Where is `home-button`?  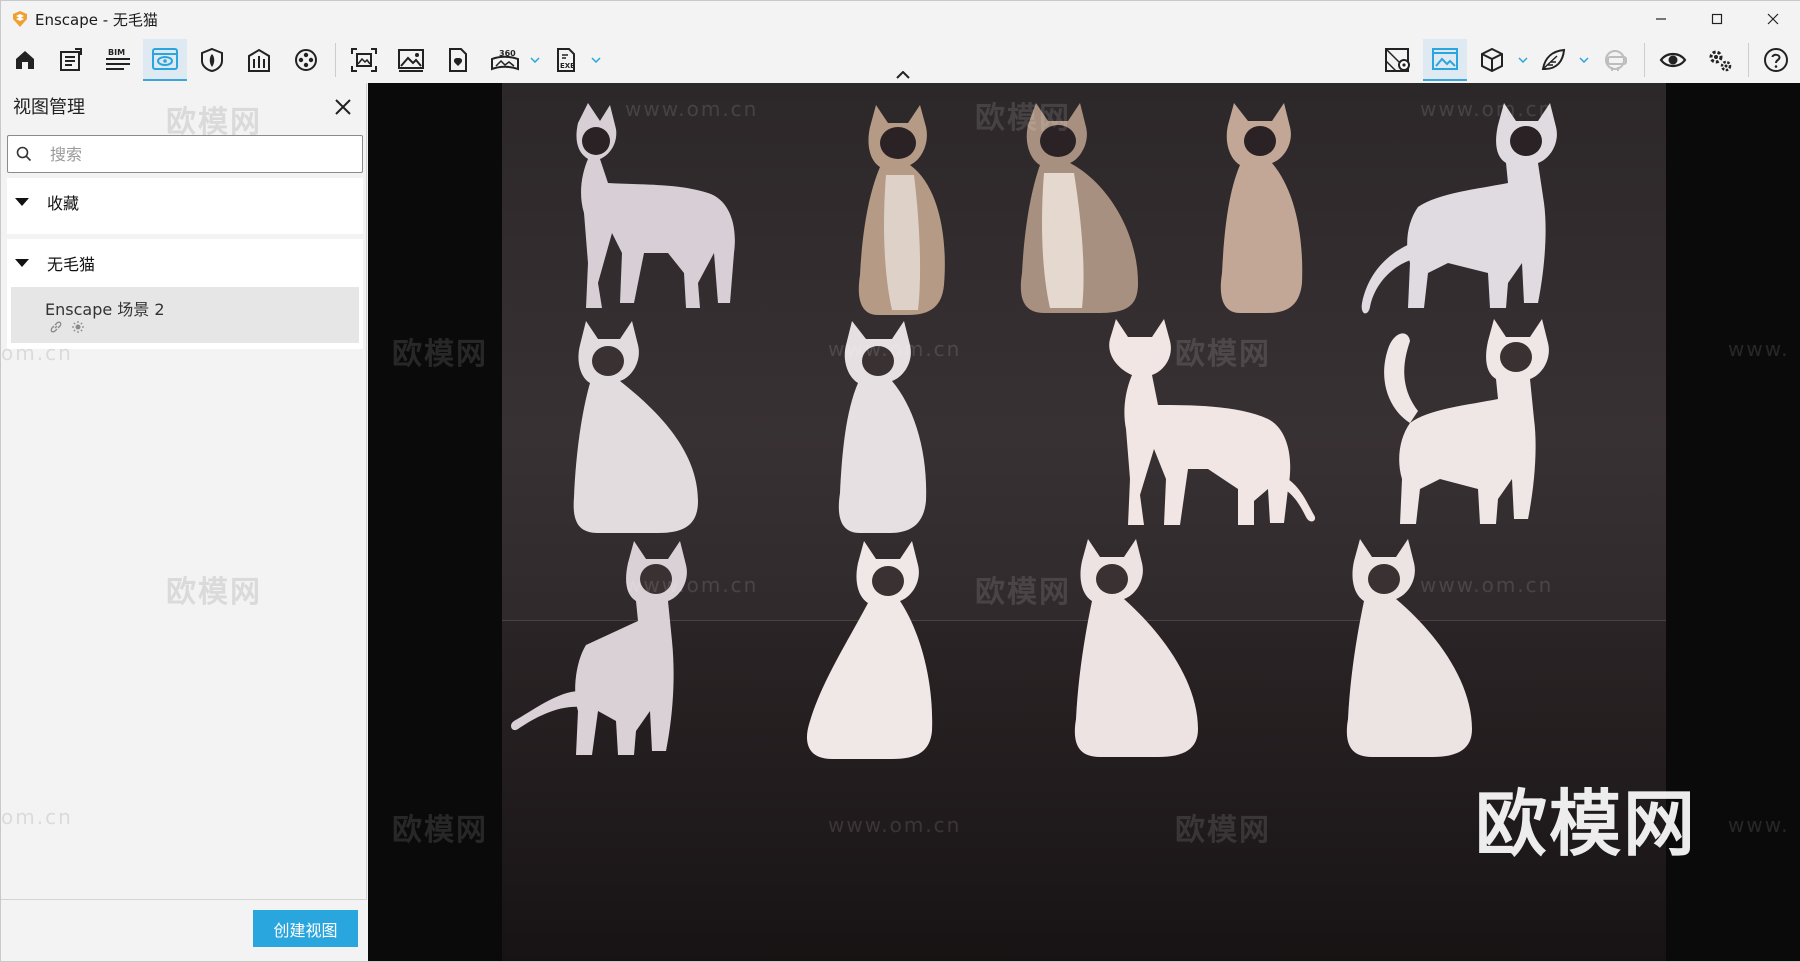
home-button is located at coordinates (25, 60).